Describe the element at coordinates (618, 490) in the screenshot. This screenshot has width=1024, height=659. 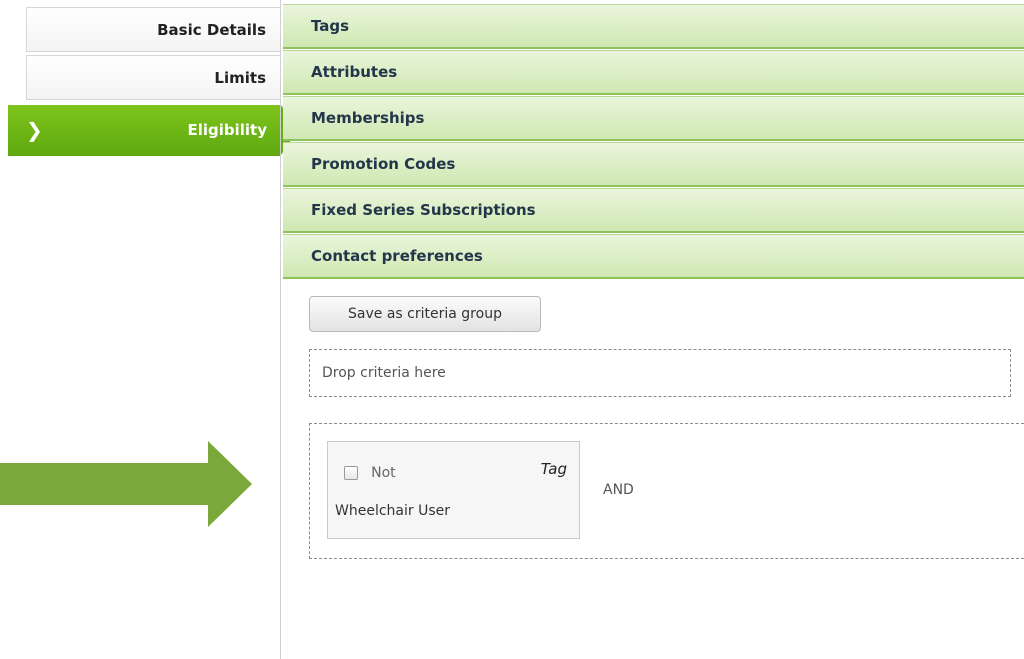
I see `operator-label: AND` at that location.